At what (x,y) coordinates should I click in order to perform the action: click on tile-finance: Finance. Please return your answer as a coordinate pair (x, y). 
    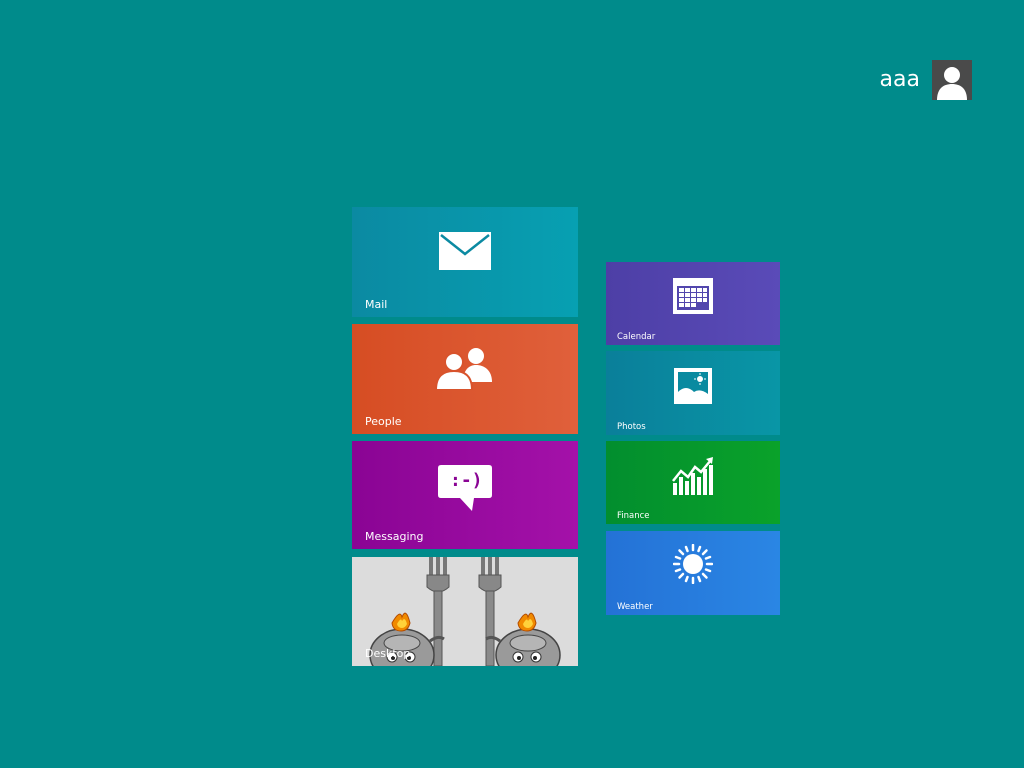
    Looking at the image, I should click on (693, 482).